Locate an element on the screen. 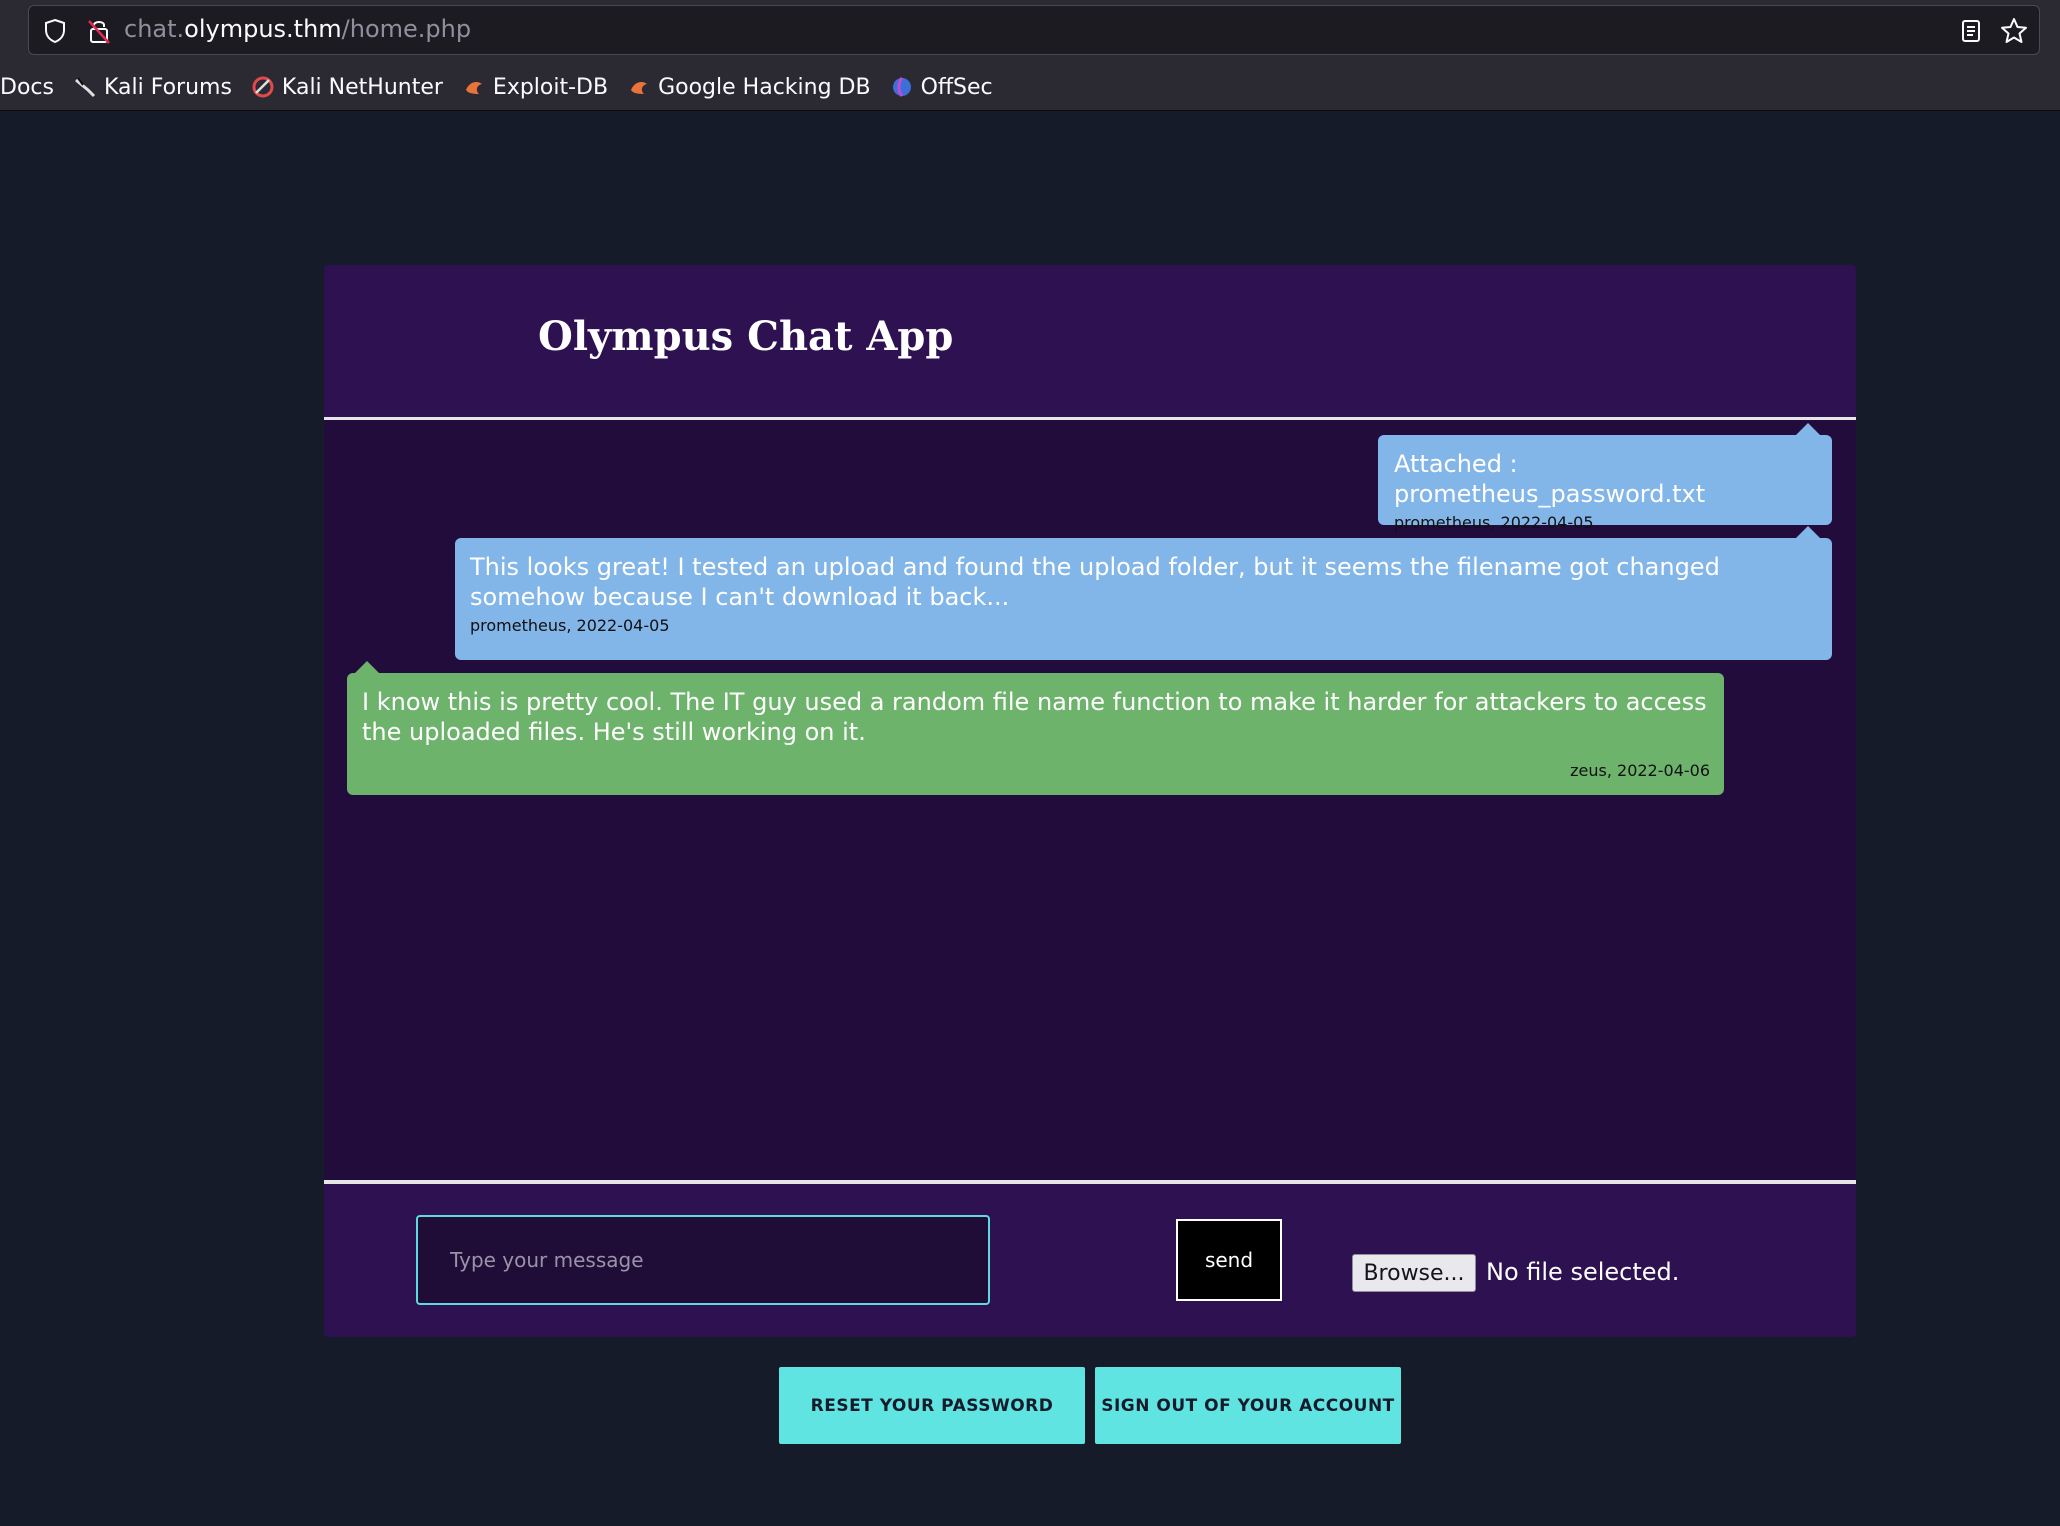 The height and width of the screenshot is (1526, 2060). message-text: Attached : prometheus_password.txt is located at coordinates (1605, 479).